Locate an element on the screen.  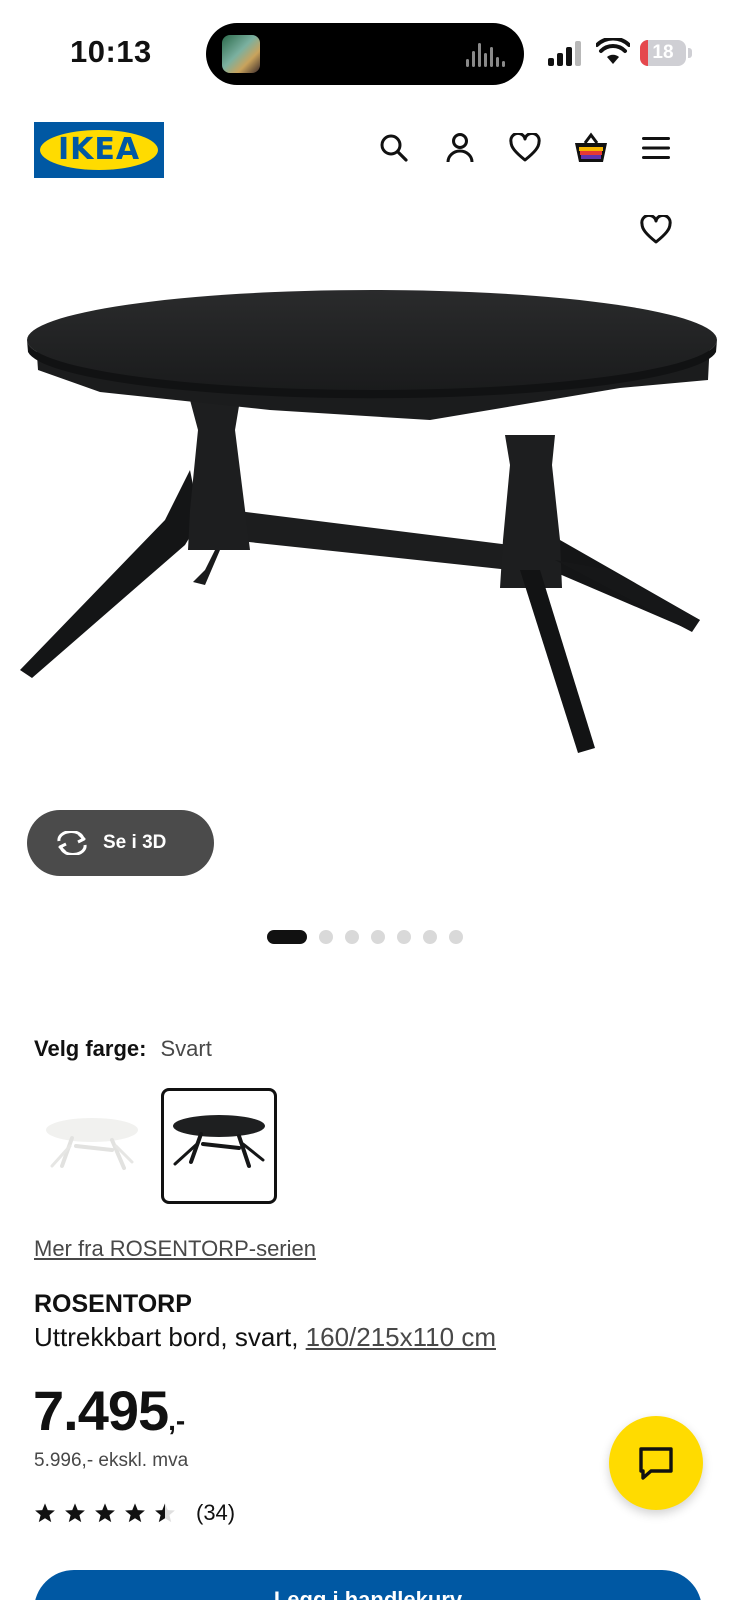
selected-color: Svart is located at coordinates (186, 1048).